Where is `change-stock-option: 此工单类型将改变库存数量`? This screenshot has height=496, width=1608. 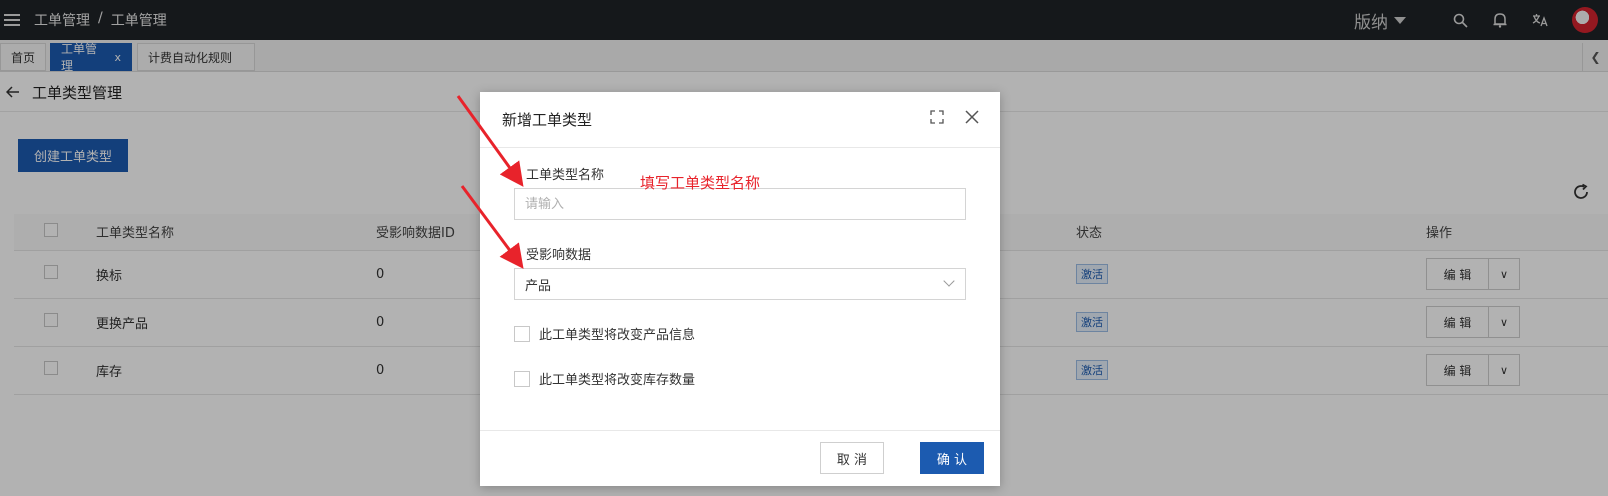 change-stock-option: 此工单类型将改变库存数量 is located at coordinates (604, 378).